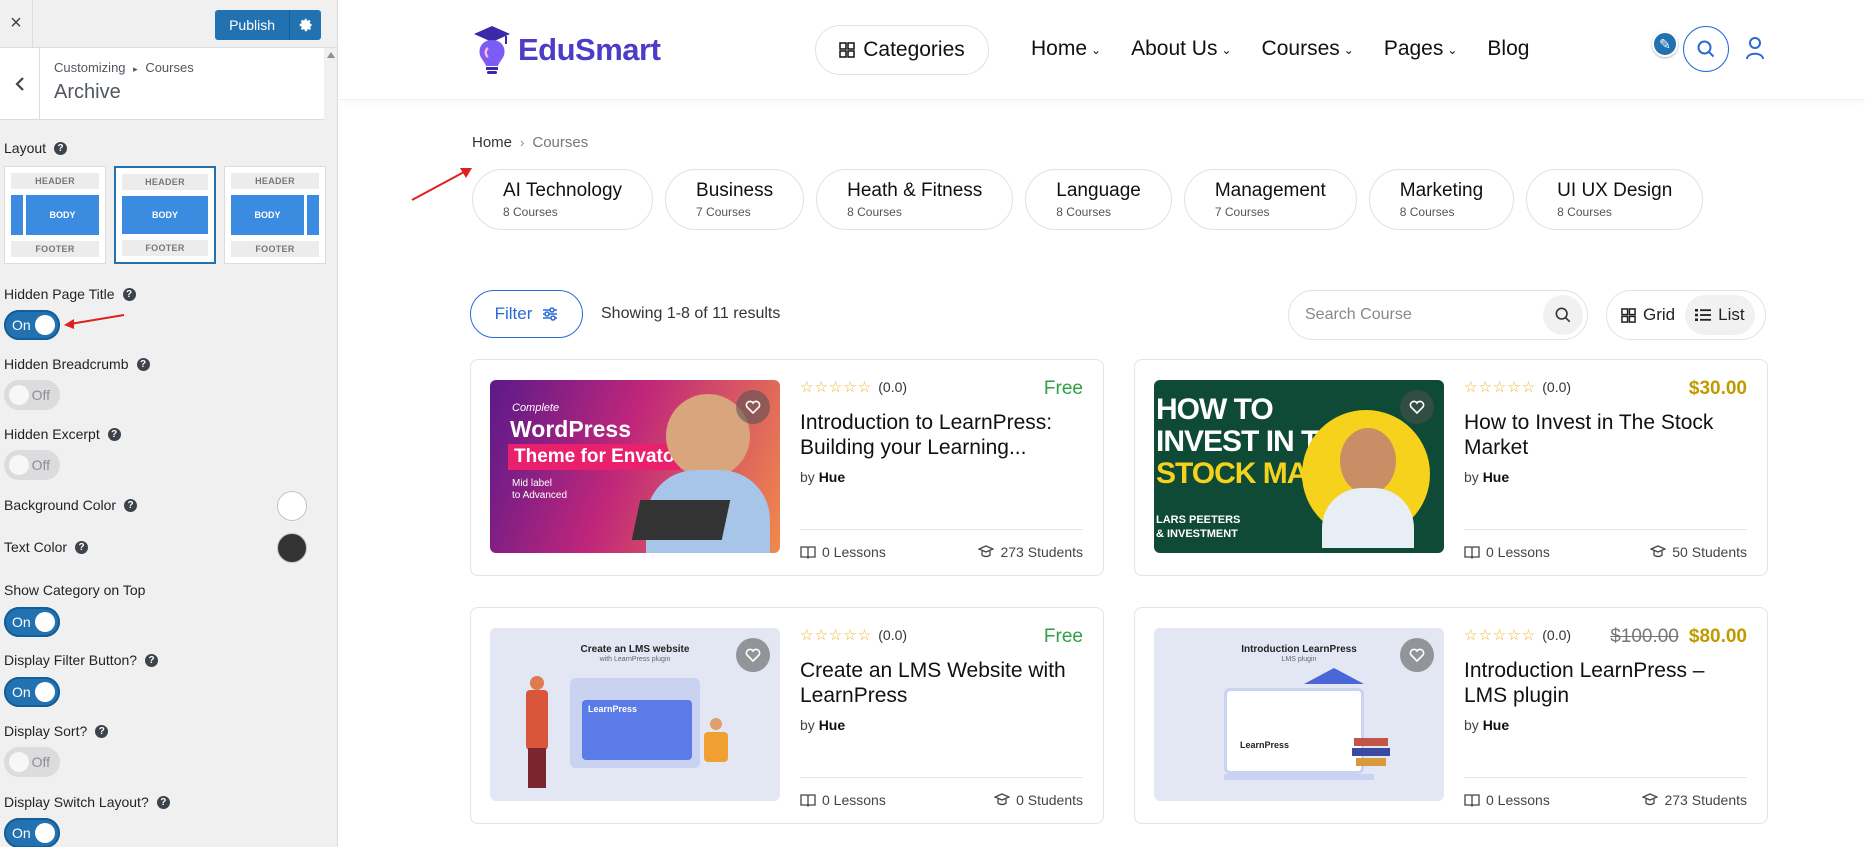  What do you see at coordinates (1563, 315) in the screenshot?
I see `course-search-button` at bounding box center [1563, 315].